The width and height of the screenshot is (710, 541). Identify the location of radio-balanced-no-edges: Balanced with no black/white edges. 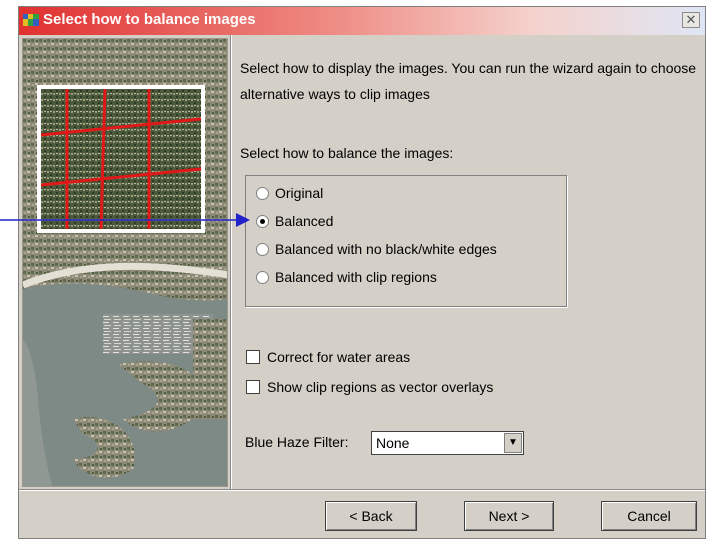
(376, 249).